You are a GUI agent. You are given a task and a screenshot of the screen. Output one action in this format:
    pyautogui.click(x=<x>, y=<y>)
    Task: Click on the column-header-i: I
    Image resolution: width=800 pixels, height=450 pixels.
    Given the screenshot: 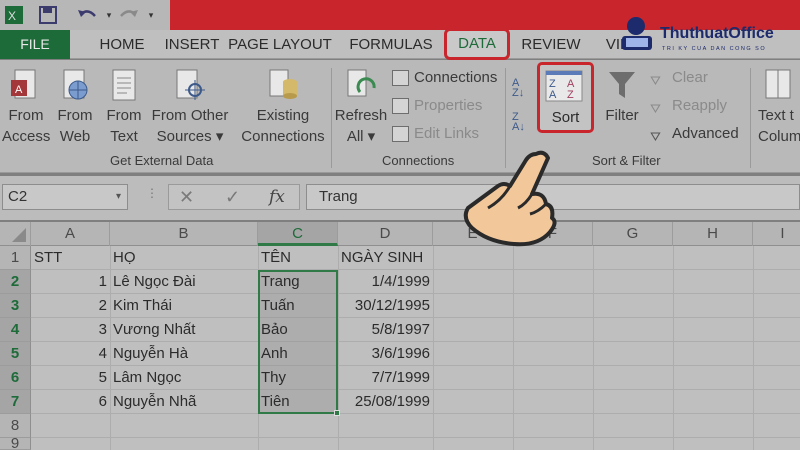 What is the action you would take?
    pyautogui.click(x=776, y=234)
    